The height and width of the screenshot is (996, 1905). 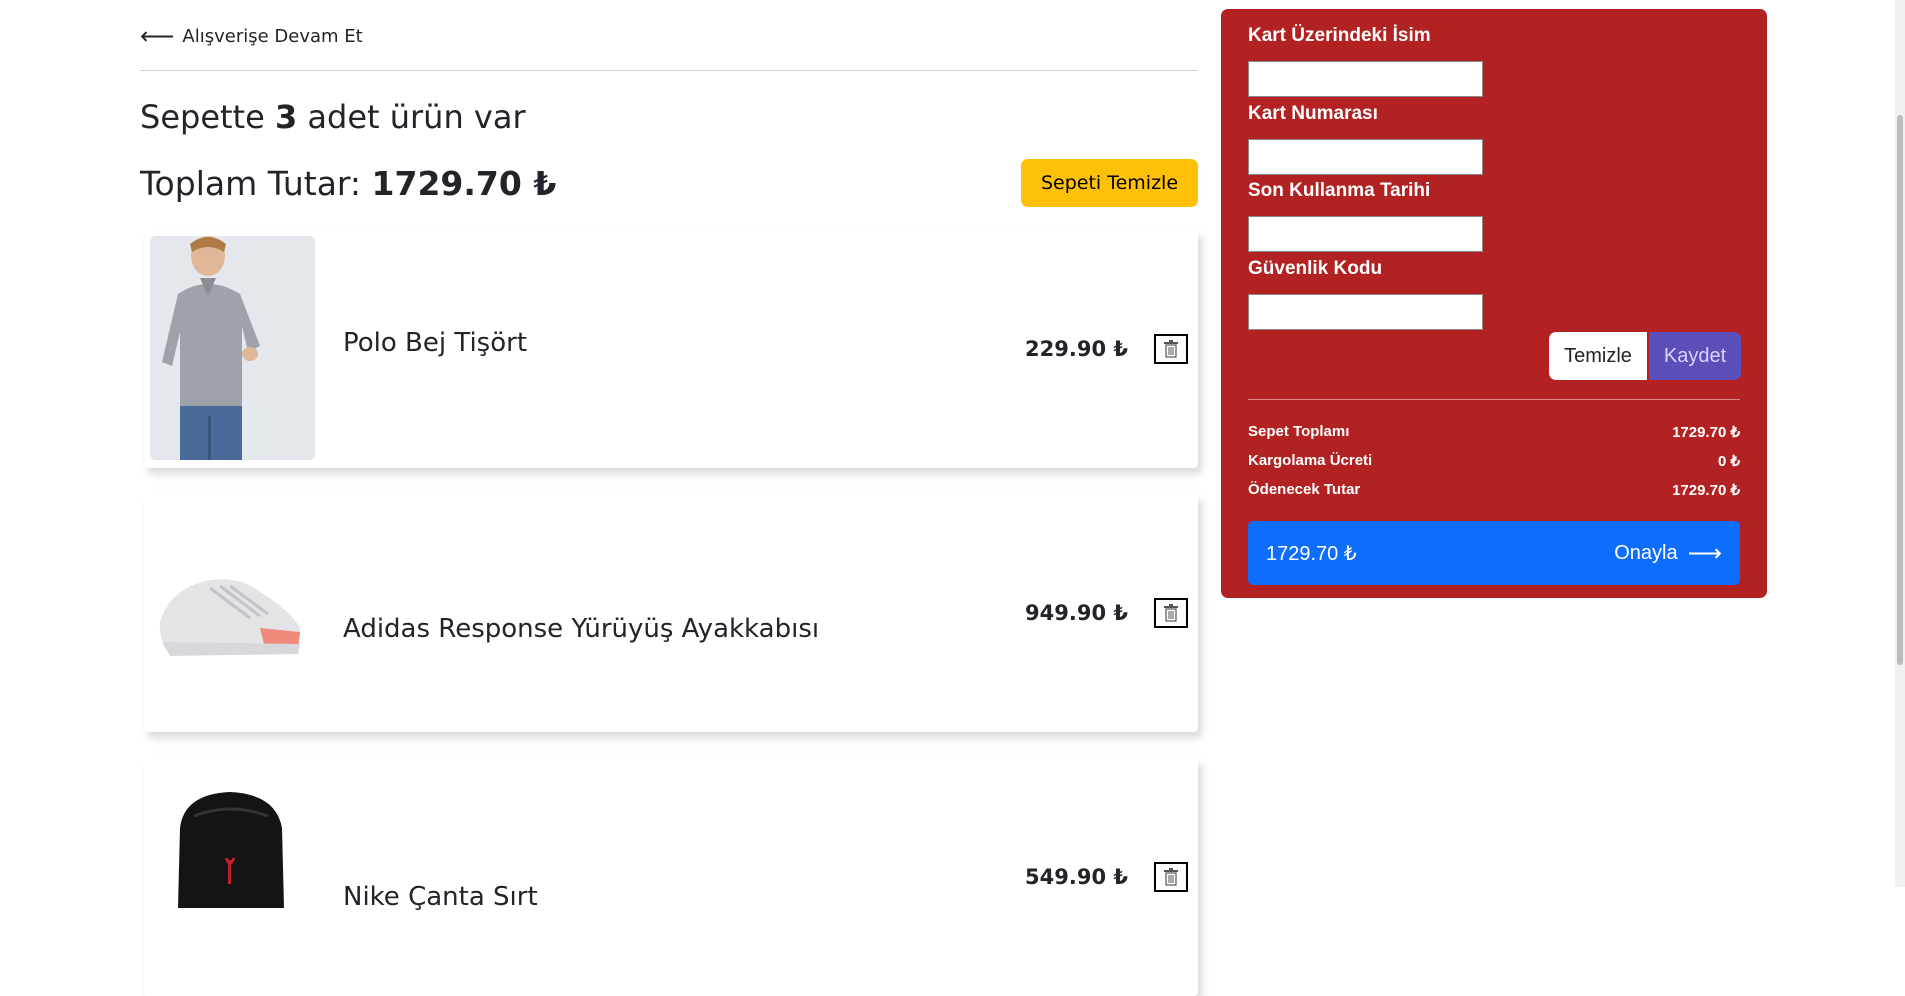 I want to click on count-suffix: adet ürün var, so click(x=416, y=117).